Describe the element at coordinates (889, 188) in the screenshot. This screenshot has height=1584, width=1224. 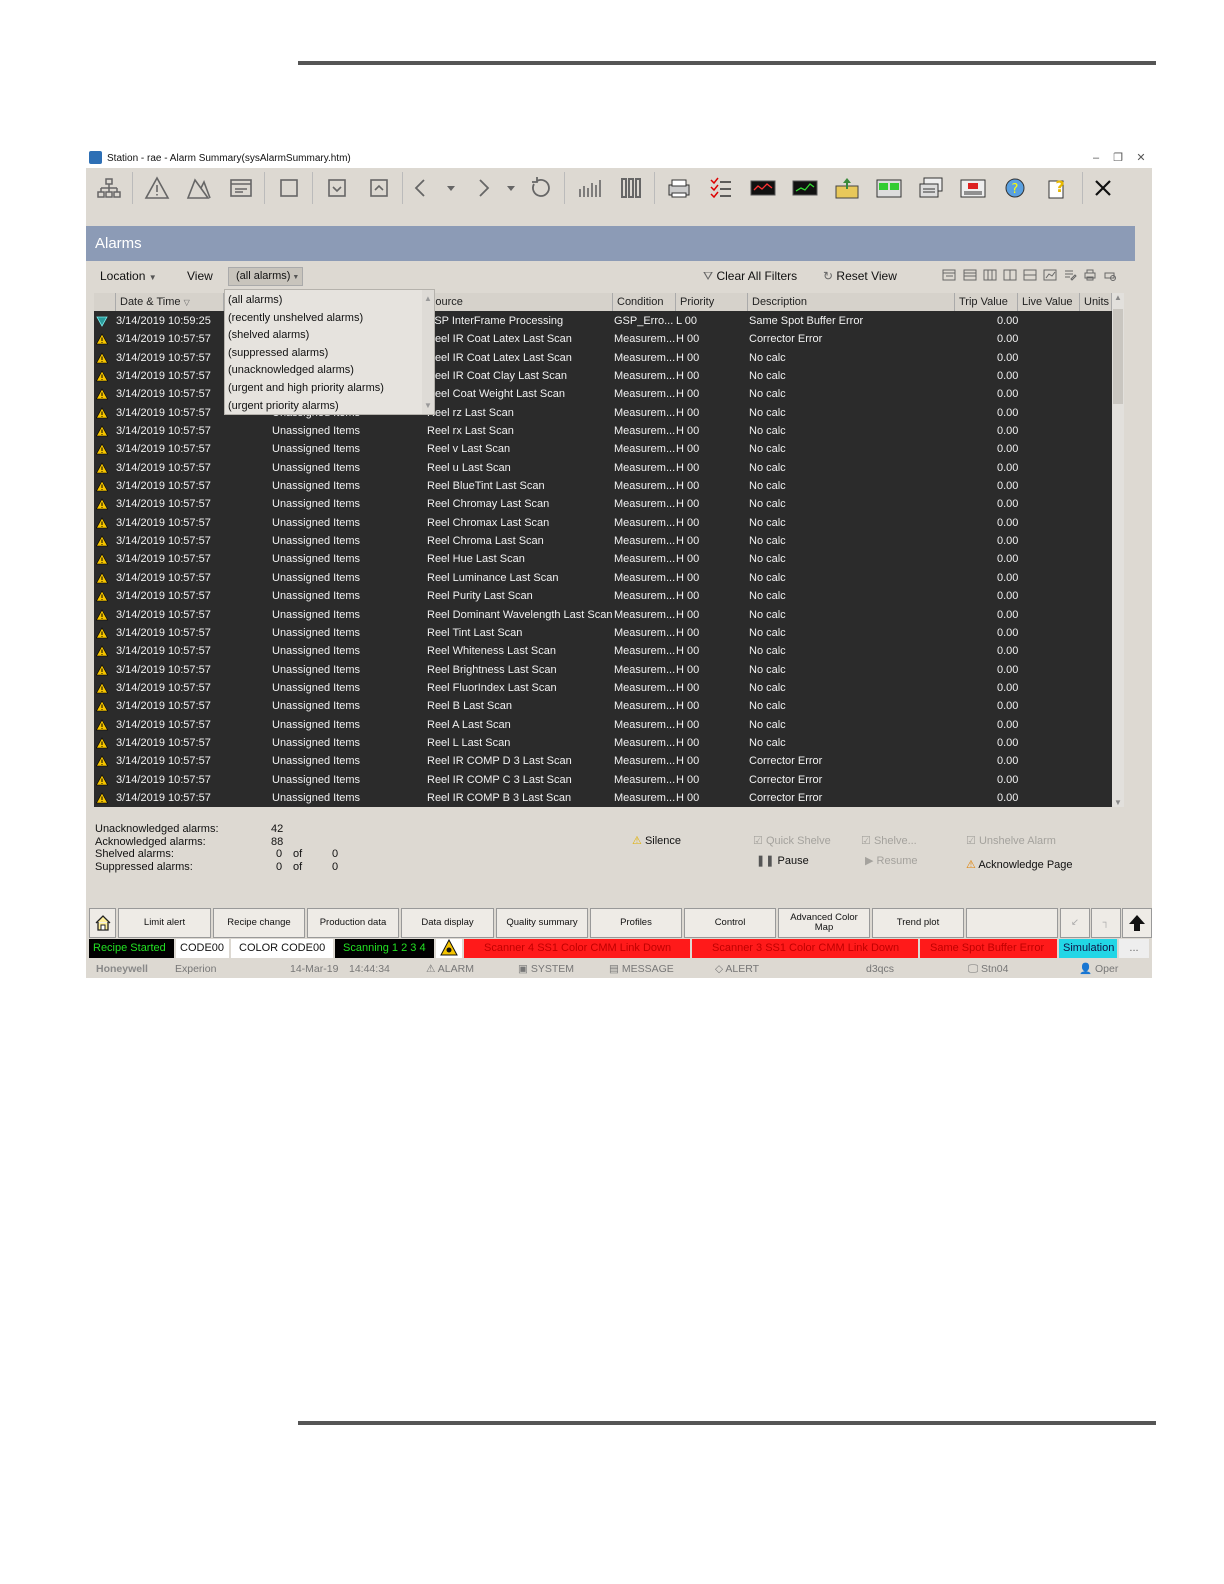
I see `compare-screens-icon` at that location.